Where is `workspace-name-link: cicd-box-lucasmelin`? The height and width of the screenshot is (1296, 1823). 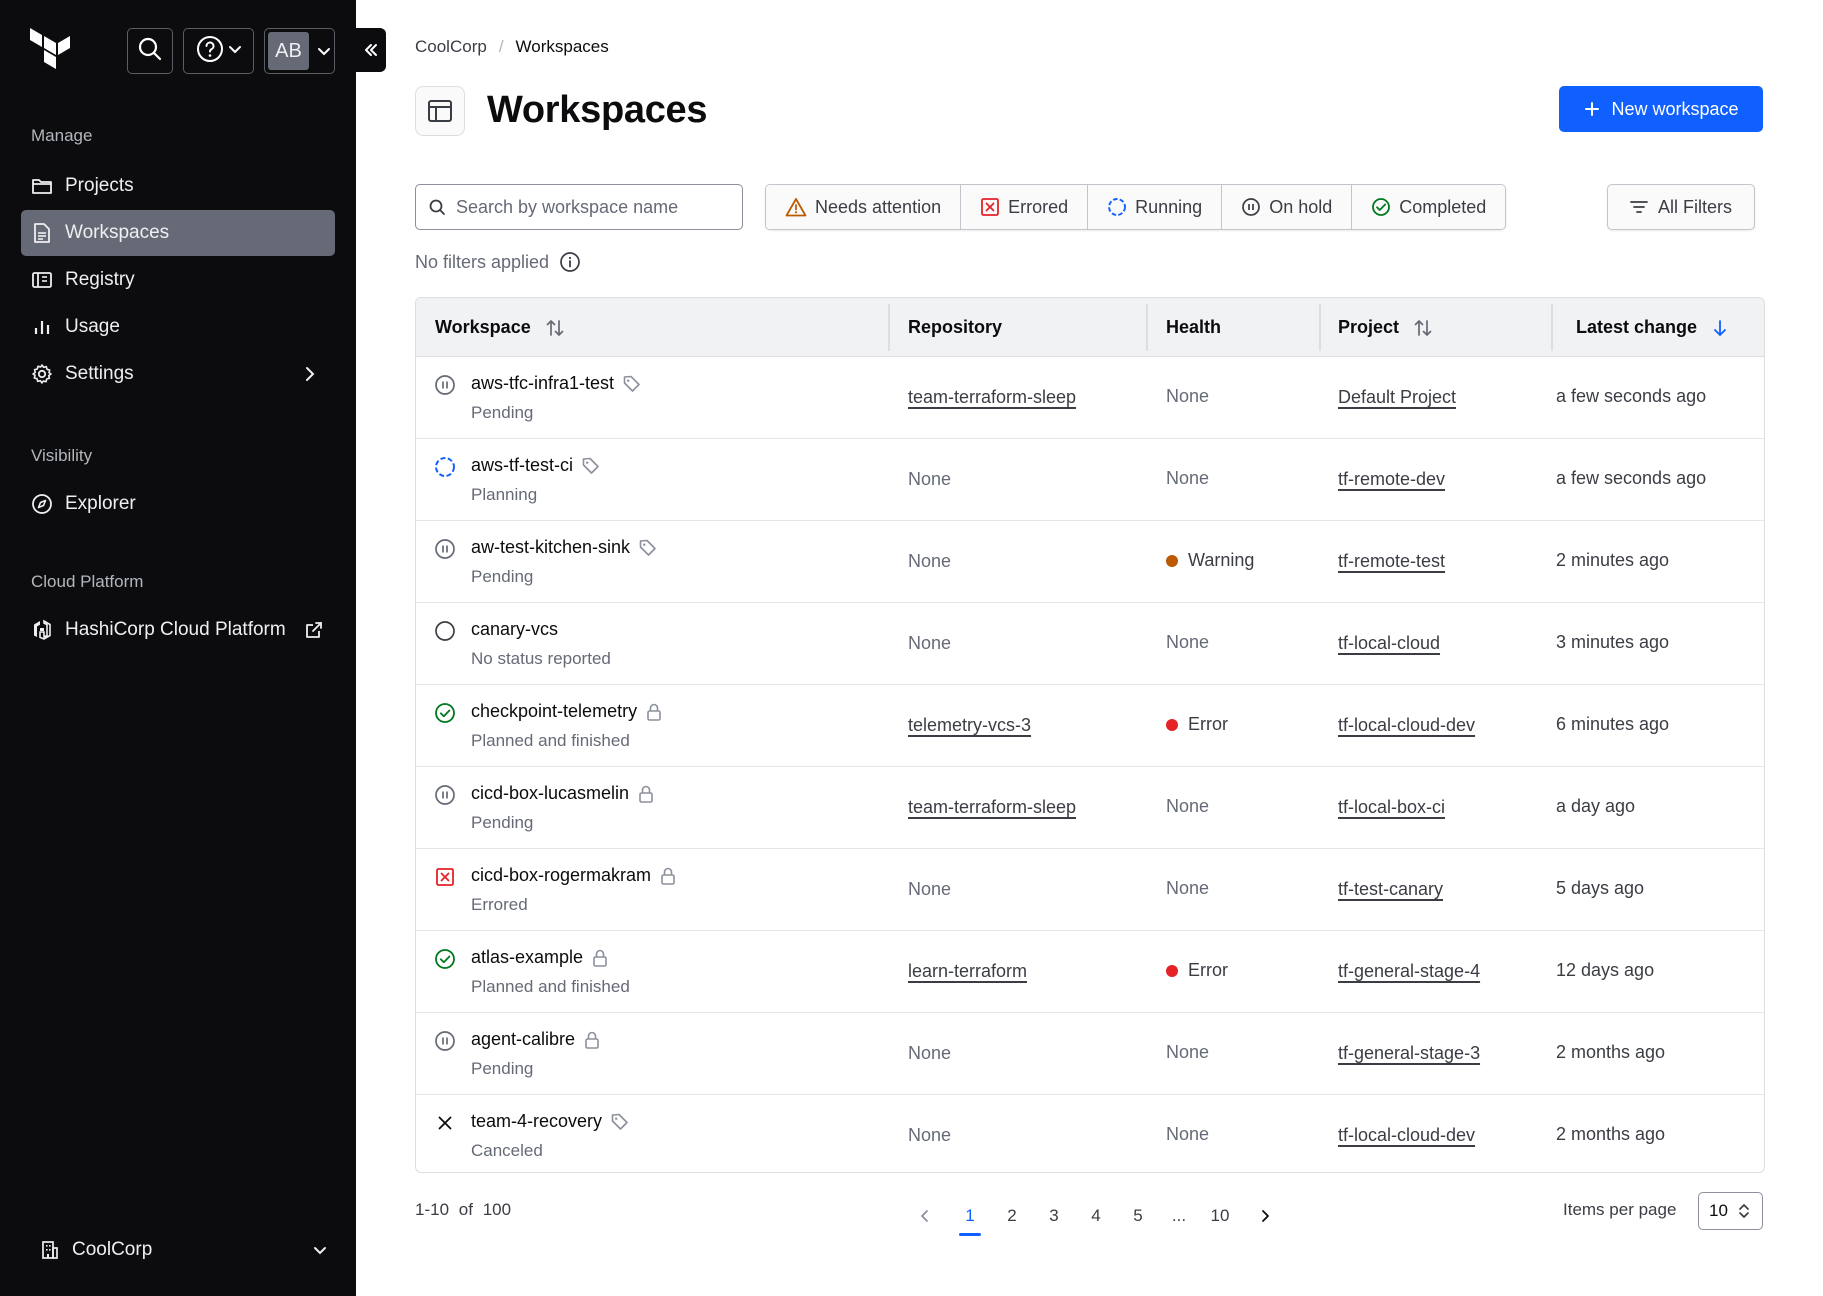 workspace-name-link: cicd-box-lucasmelin is located at coordinates (550, 793).